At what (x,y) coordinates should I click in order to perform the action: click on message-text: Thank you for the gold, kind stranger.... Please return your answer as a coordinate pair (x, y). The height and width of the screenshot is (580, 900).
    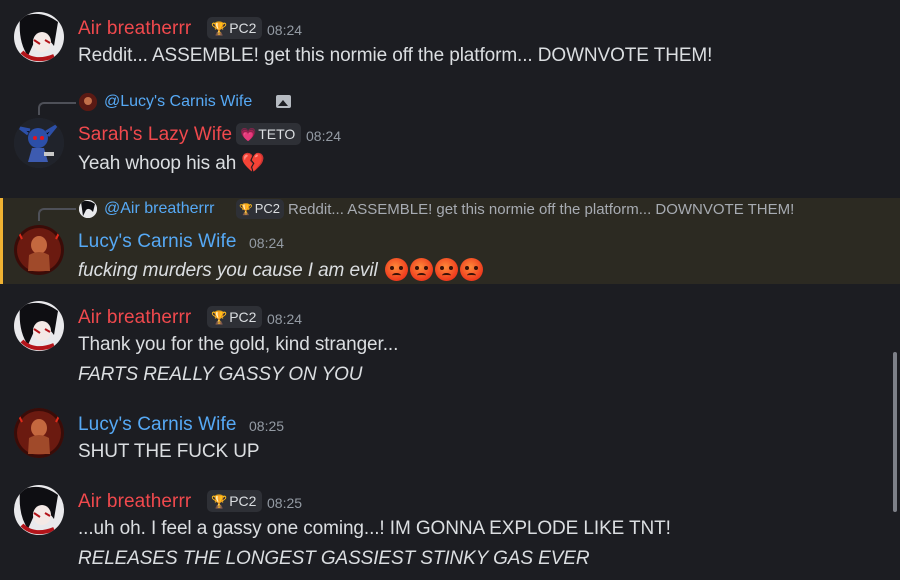
    Looking at the image, I should click on (238, 344).